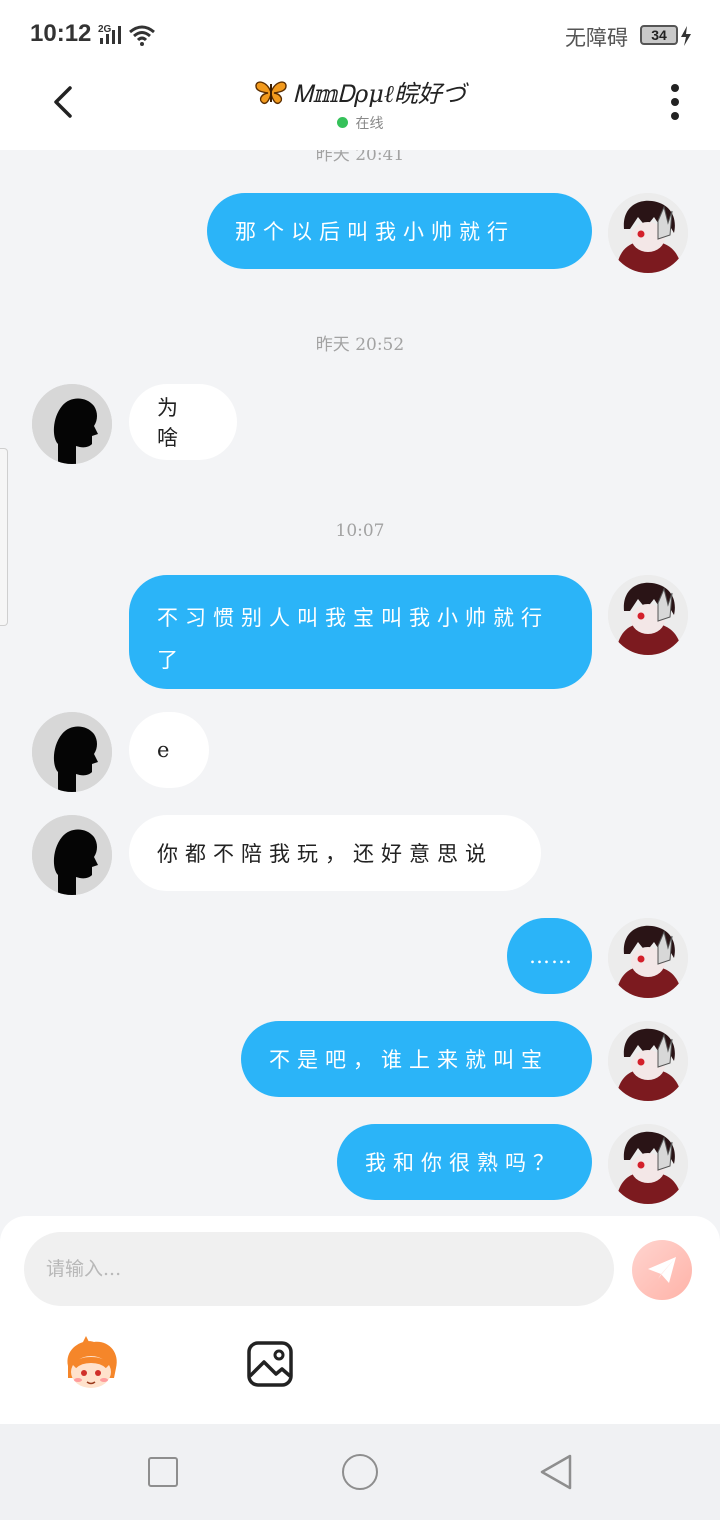  What do you see at coordinates (342, 122) in the screenshot?
I see `online-dot-icon` at bounding box center [342, 122].